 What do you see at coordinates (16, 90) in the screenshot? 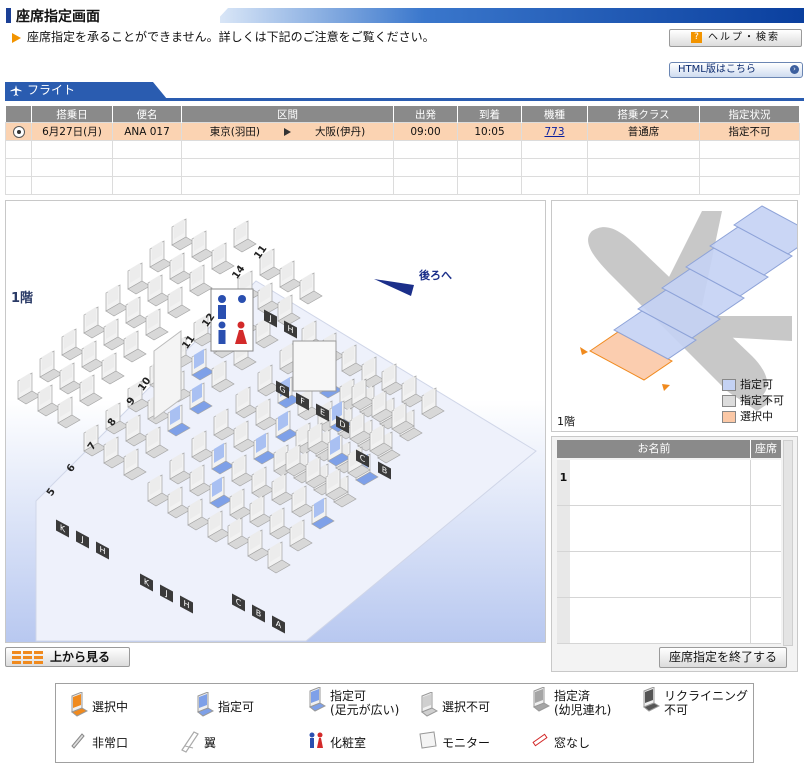
I see `airplane-icon` at bounding box center [16, 90].